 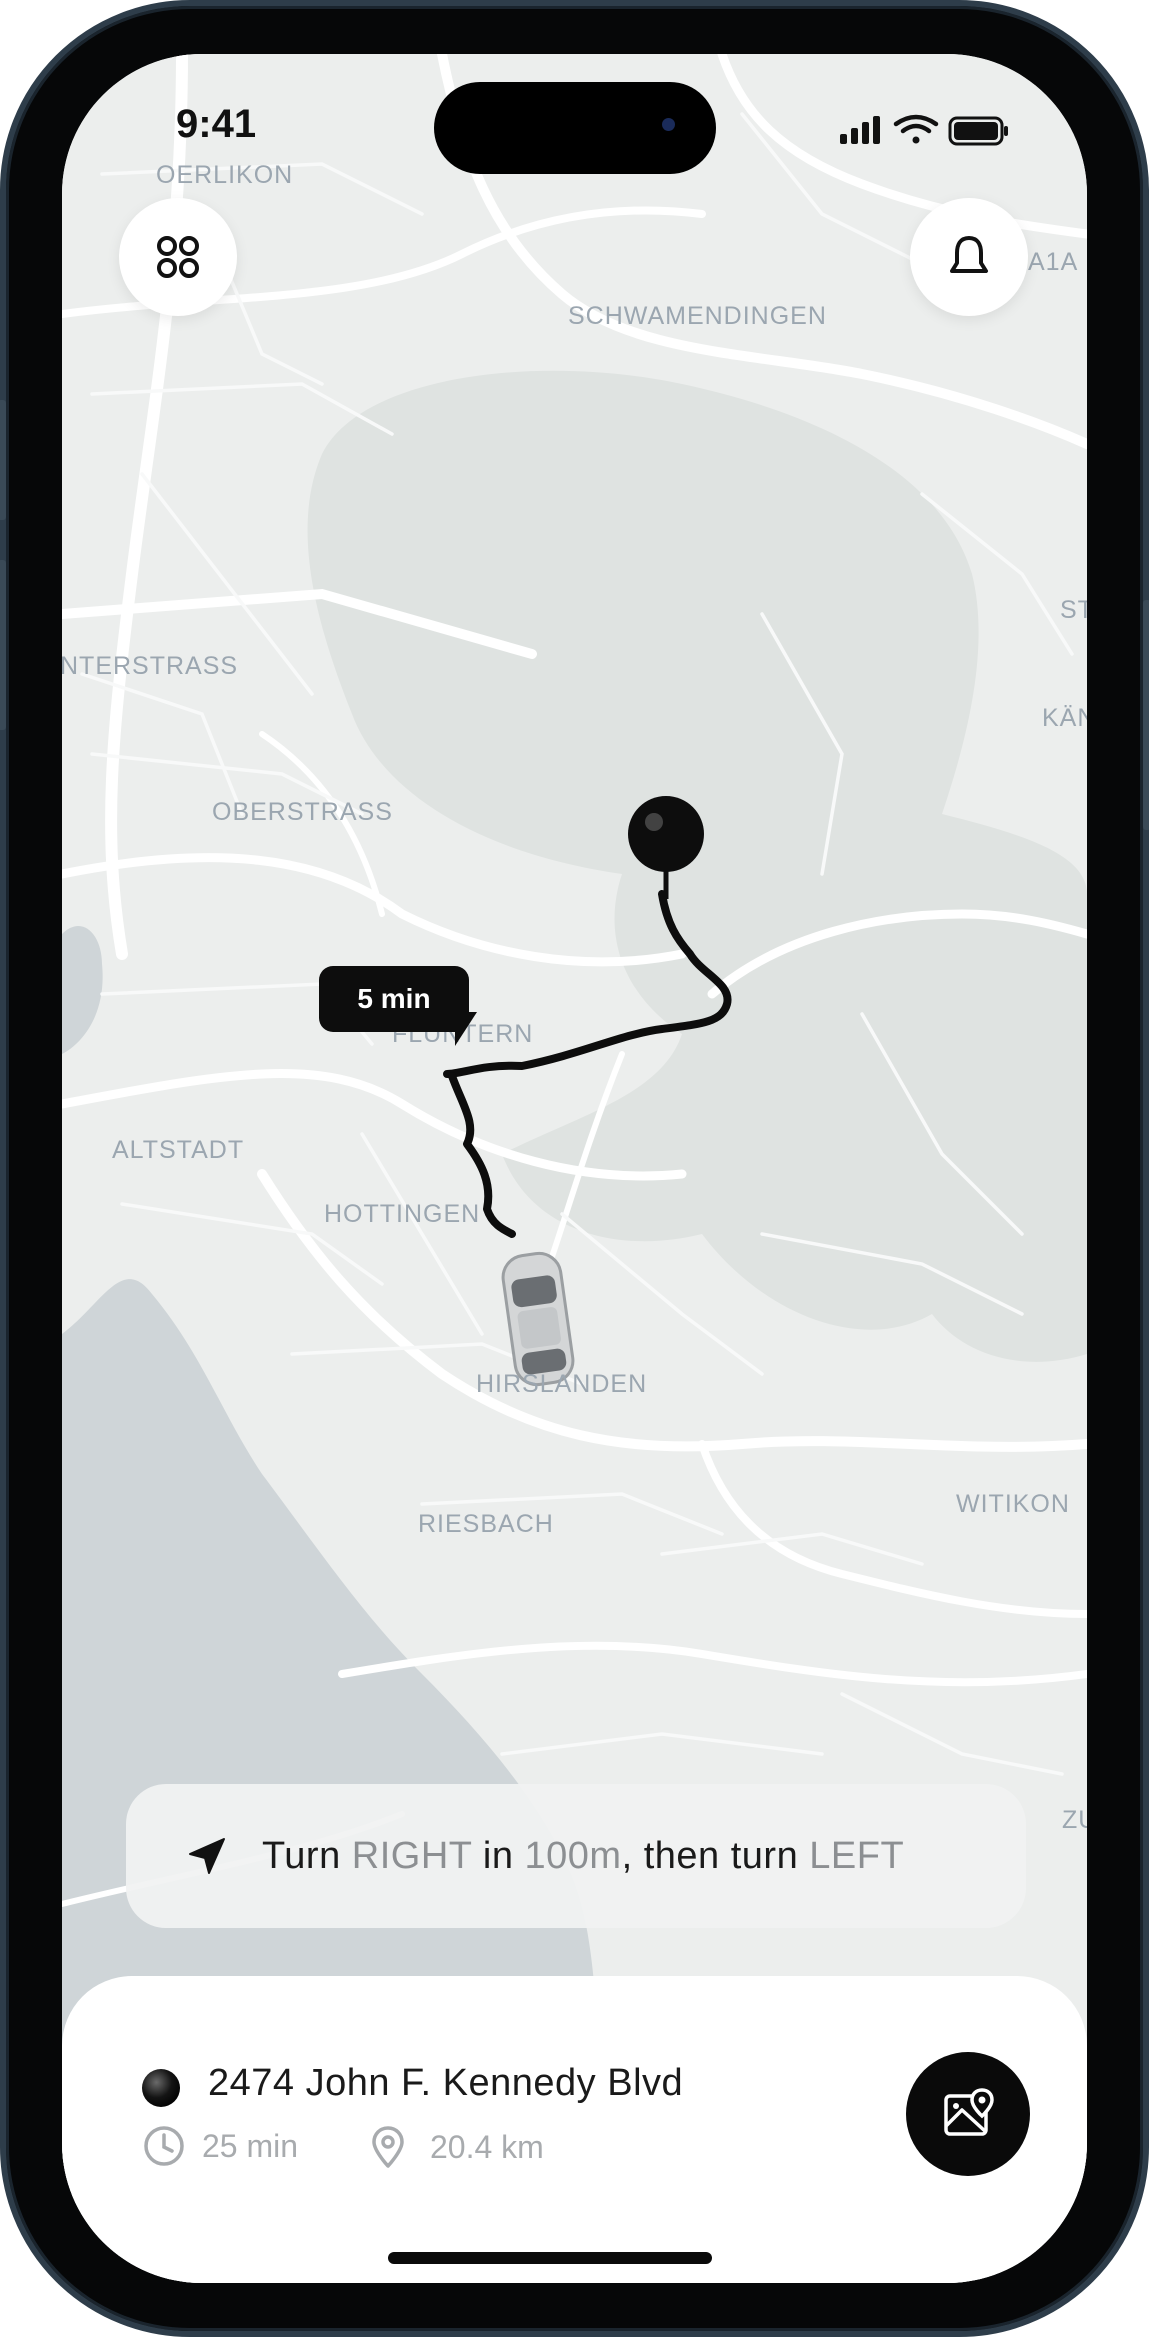 What do you see at coordinates (207, 1856) in the screenshot?
I see `navigation-arrow-icon` at bounding box center [207, 1856].